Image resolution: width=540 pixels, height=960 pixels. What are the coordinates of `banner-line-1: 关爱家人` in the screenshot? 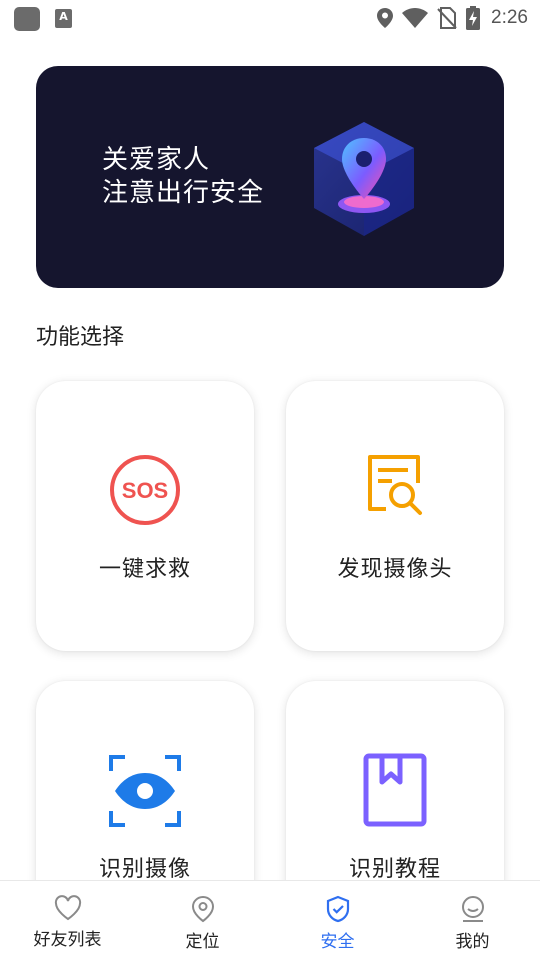 It's located at (156, 160).